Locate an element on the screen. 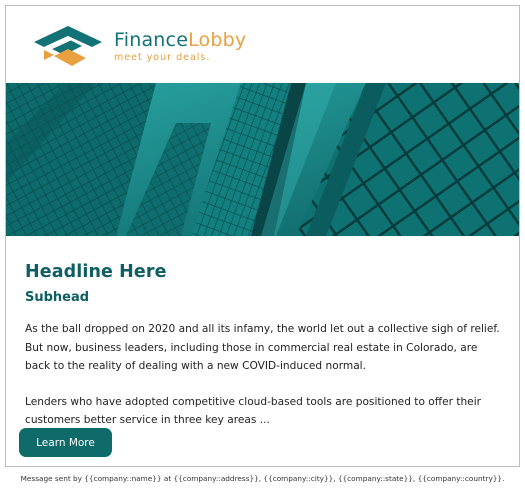  brand-name: FinanceLobby is located at coordinates (180, 40).